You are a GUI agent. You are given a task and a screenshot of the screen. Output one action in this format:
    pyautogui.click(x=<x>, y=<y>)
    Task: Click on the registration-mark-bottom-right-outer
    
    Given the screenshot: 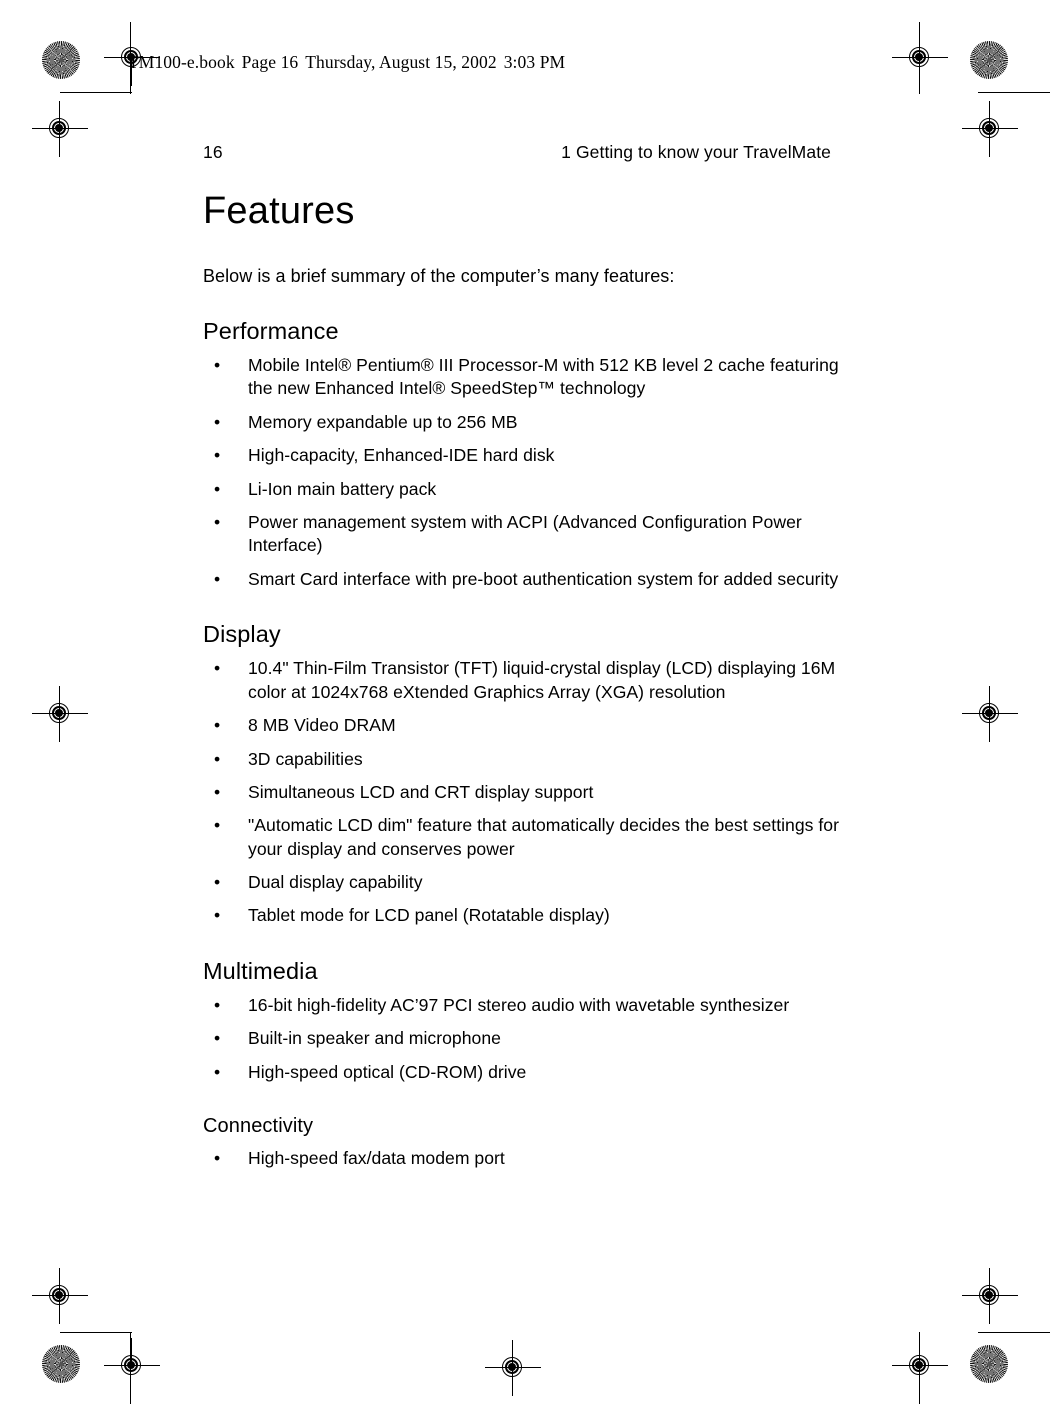 What is the action you would take?
    pyautogui.click(x=920, y=1366)
    